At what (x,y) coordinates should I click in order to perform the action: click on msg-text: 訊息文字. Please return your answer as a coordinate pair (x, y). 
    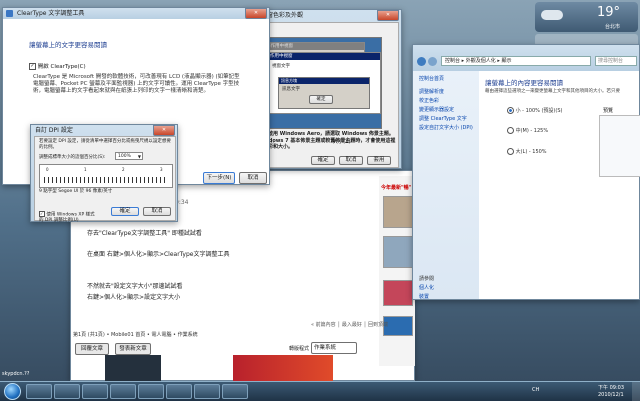
    Looking at the image, I should click on (291, 89).